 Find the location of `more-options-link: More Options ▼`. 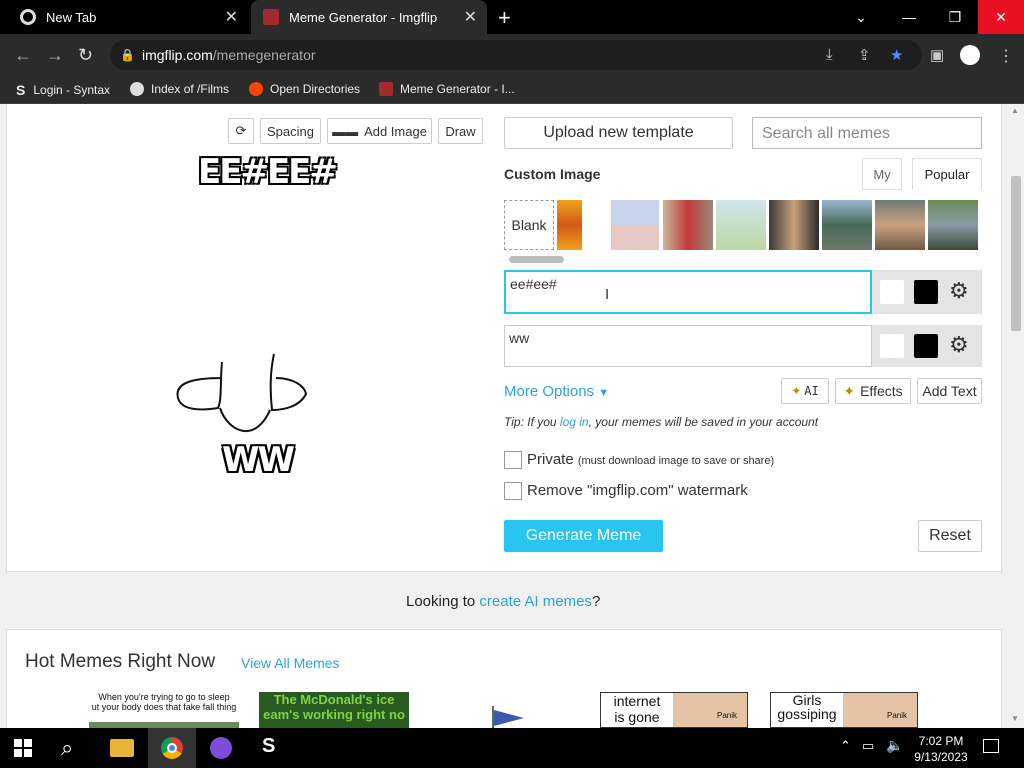

more-options-link: More Options ▼ is located at coordinates (556, 391).